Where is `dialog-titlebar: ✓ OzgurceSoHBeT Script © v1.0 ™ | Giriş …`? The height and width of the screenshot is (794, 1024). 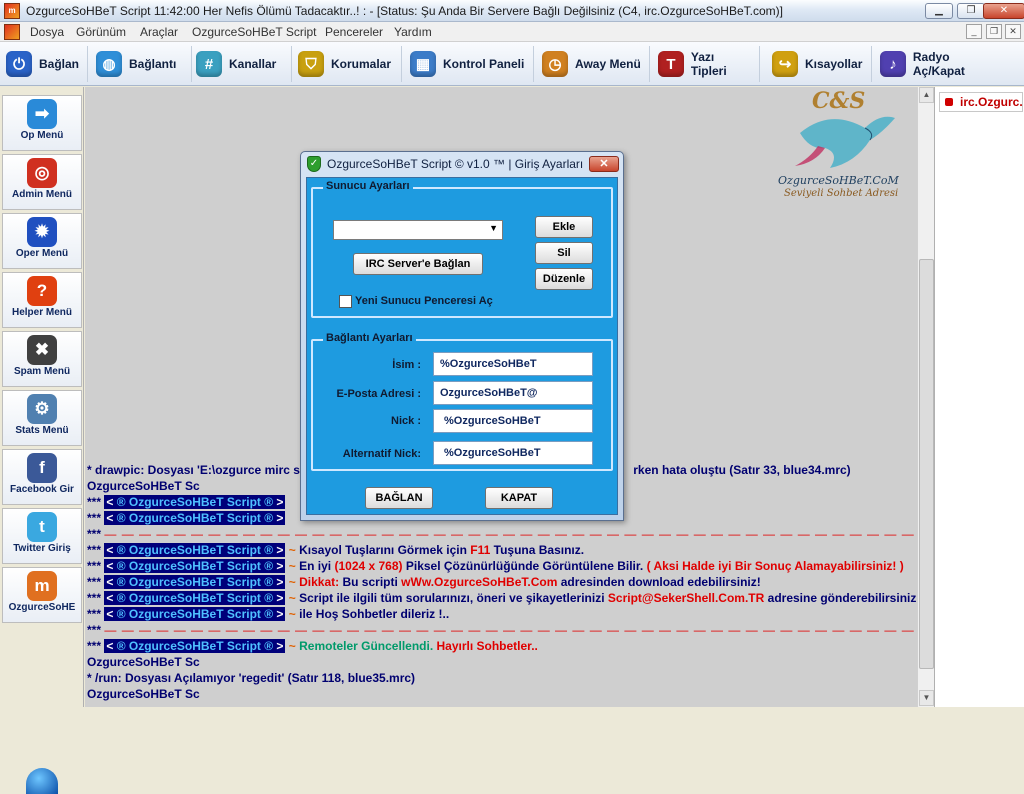 dialog-titlebar: ✓ OzgurceSoHBeT Script © v1.0 ™ | Giriş … is located at coordinates (462, 164).